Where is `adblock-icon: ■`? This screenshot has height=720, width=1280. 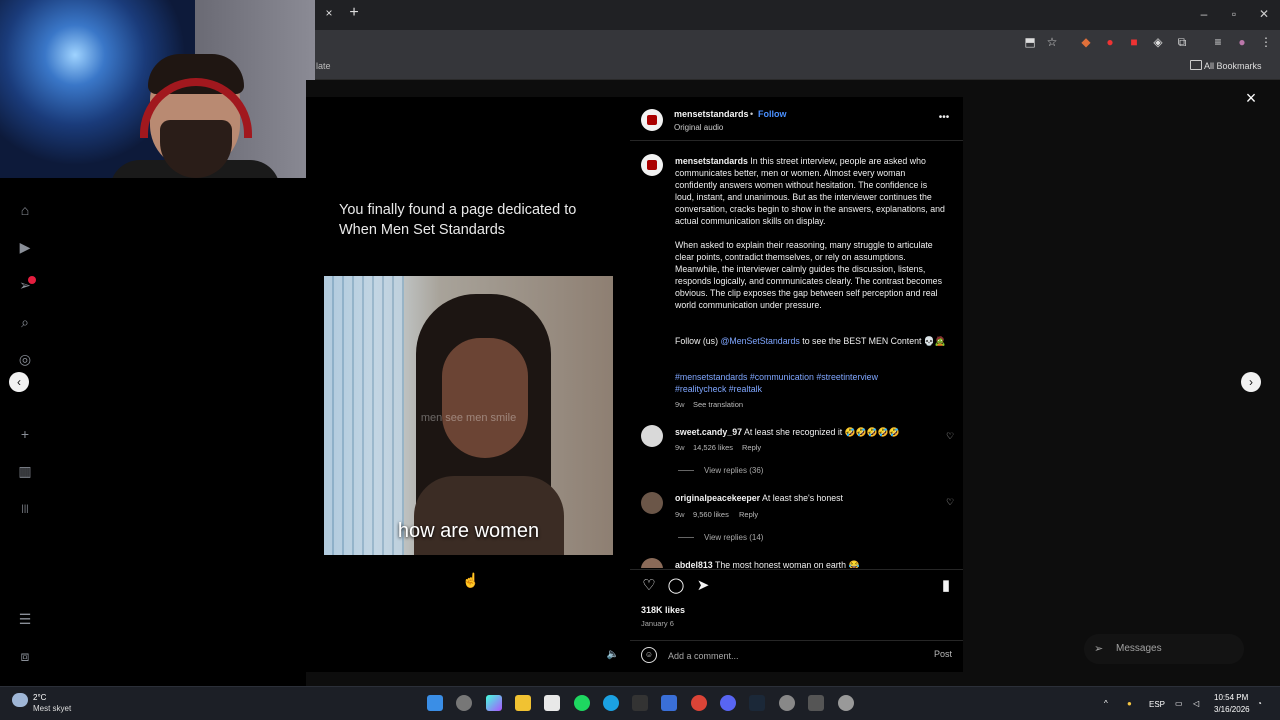 adblock-icon: ■ is located at coordinates (1134, 42).